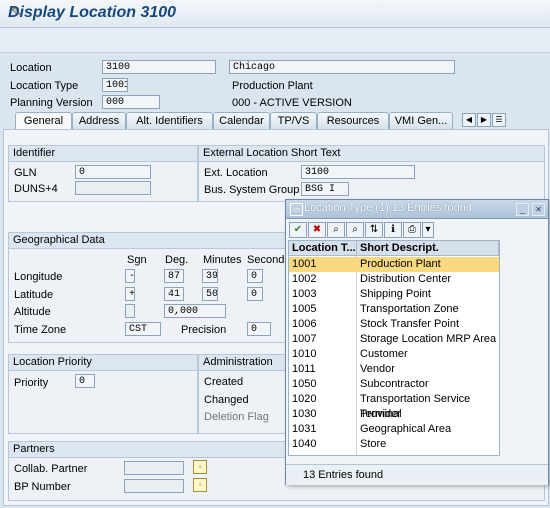 Image resolution: width=550 pixels, height=508 pixels. What do you see at coordinates (304, 399) in the screenshot?
I see `list-item-key: 1020` at bounding box center [304, 399].